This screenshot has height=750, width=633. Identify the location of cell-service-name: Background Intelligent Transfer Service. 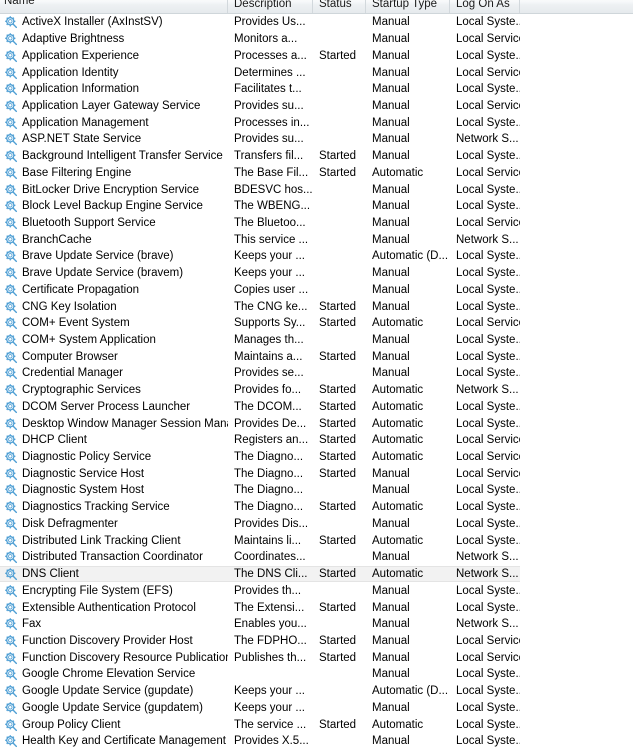
(114, 156).